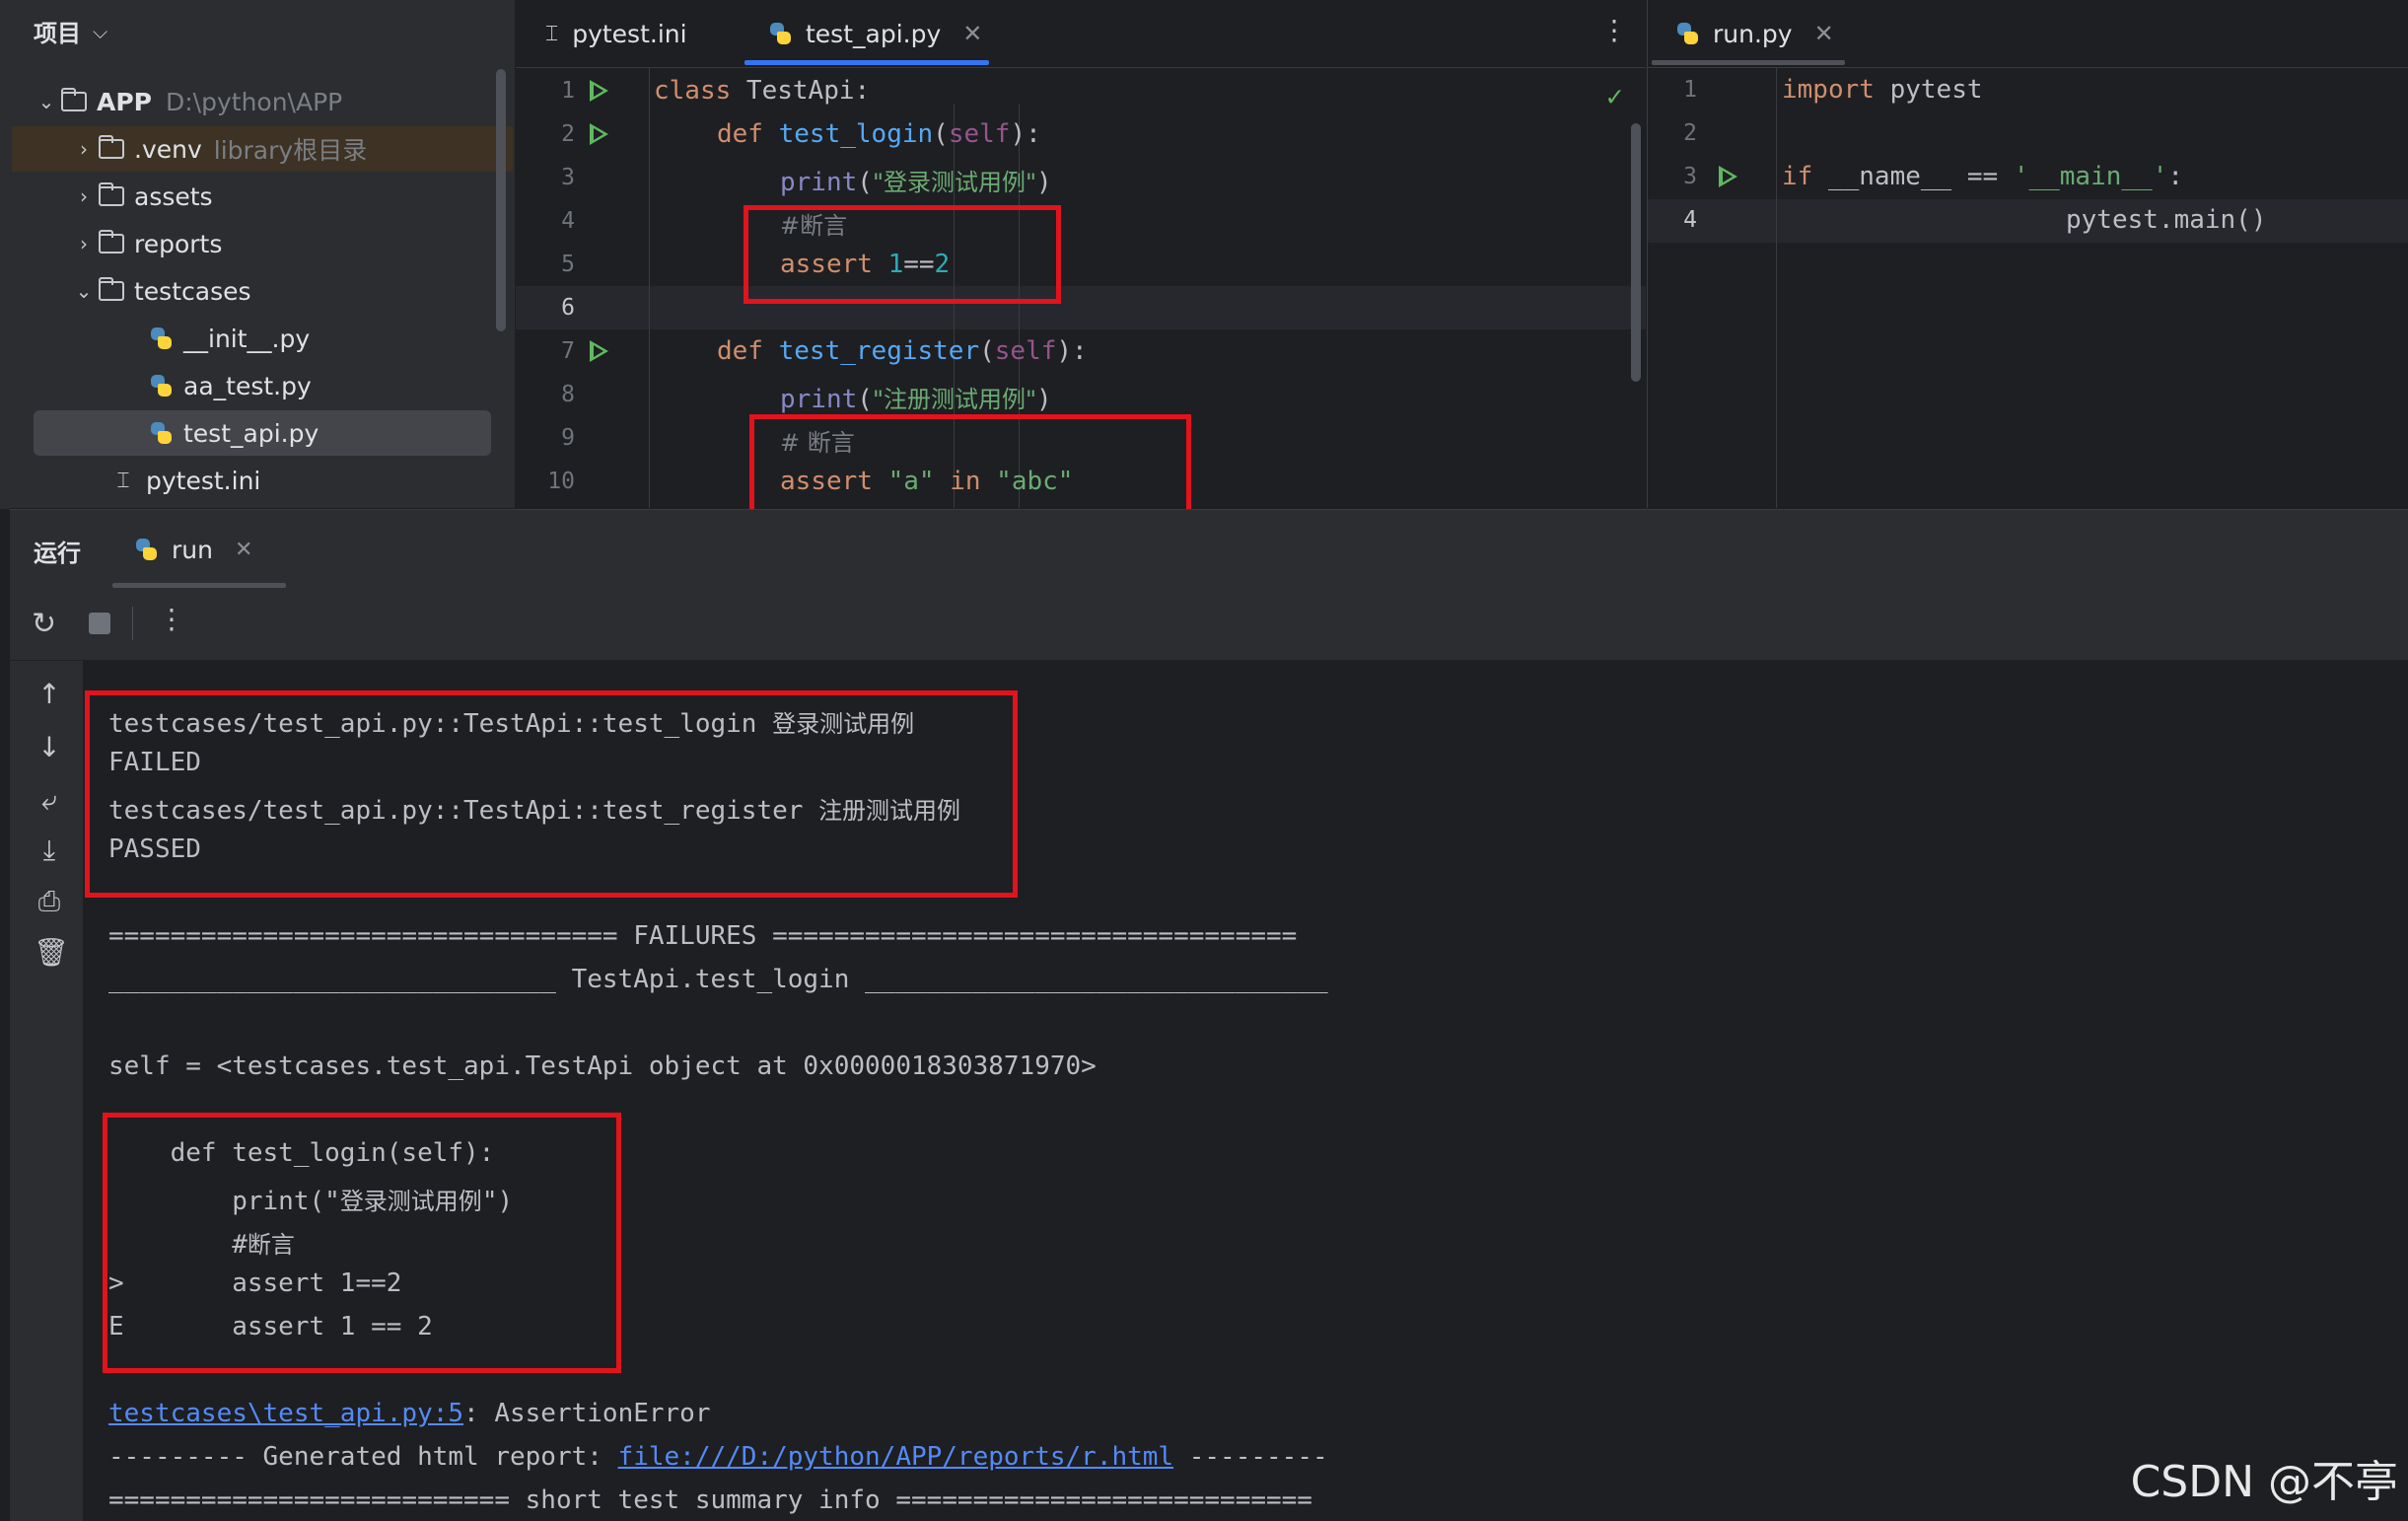  What do you see at coordinates (568, 134) in the screenshot?
I see `line-number: 2` at bounding box center [568, 134].